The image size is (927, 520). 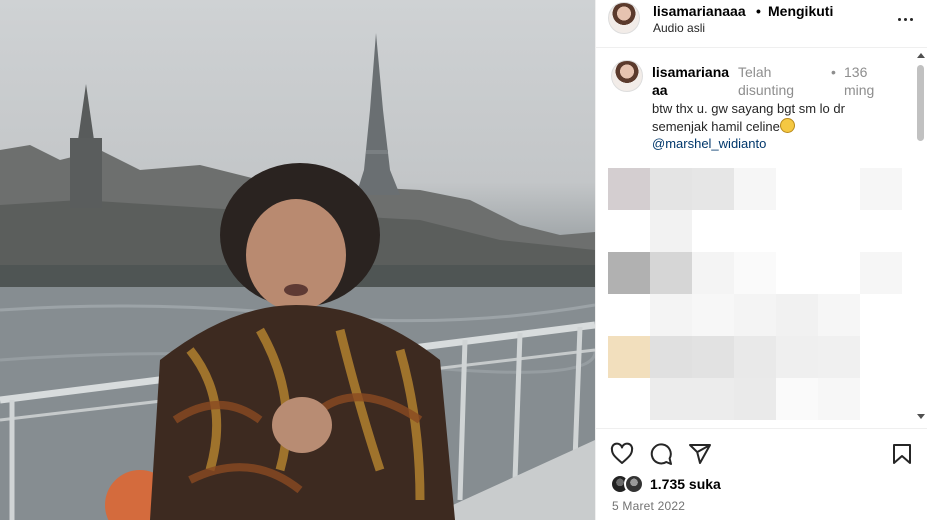 I want to click on comment-edited-label: Telah disunting, so click(x=766, y=81).